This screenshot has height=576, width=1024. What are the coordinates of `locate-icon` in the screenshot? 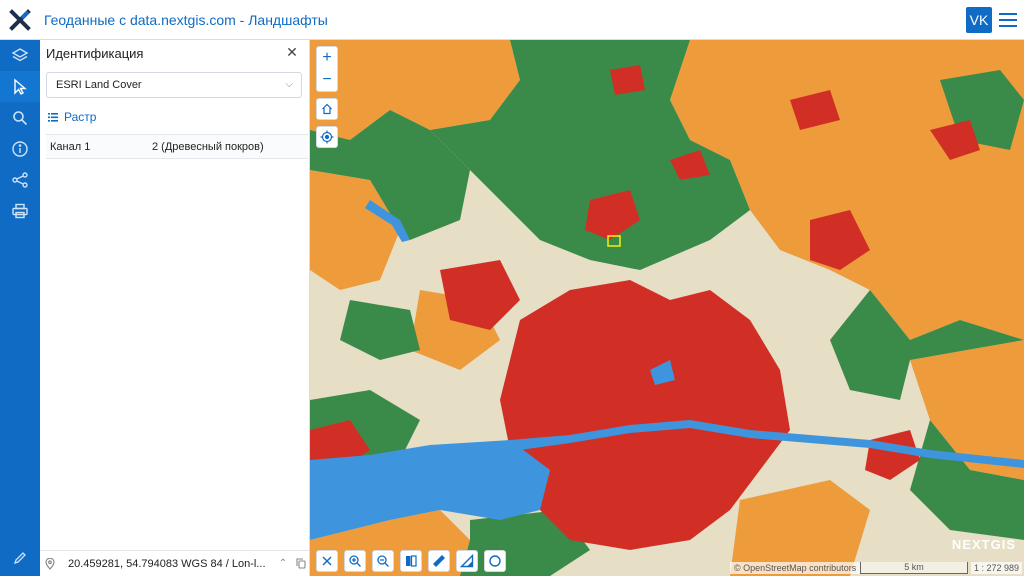 It's located at (327, 137).